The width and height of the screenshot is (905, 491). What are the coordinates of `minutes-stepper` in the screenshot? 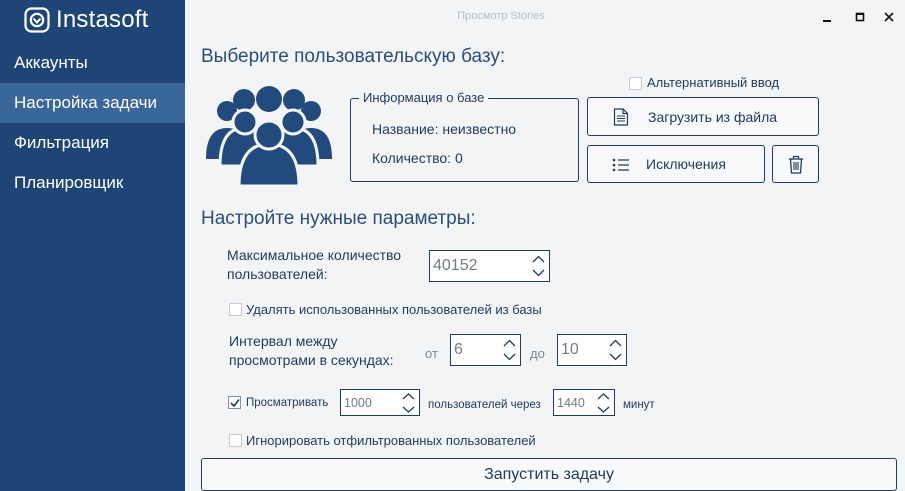 It's located at (584, 402).